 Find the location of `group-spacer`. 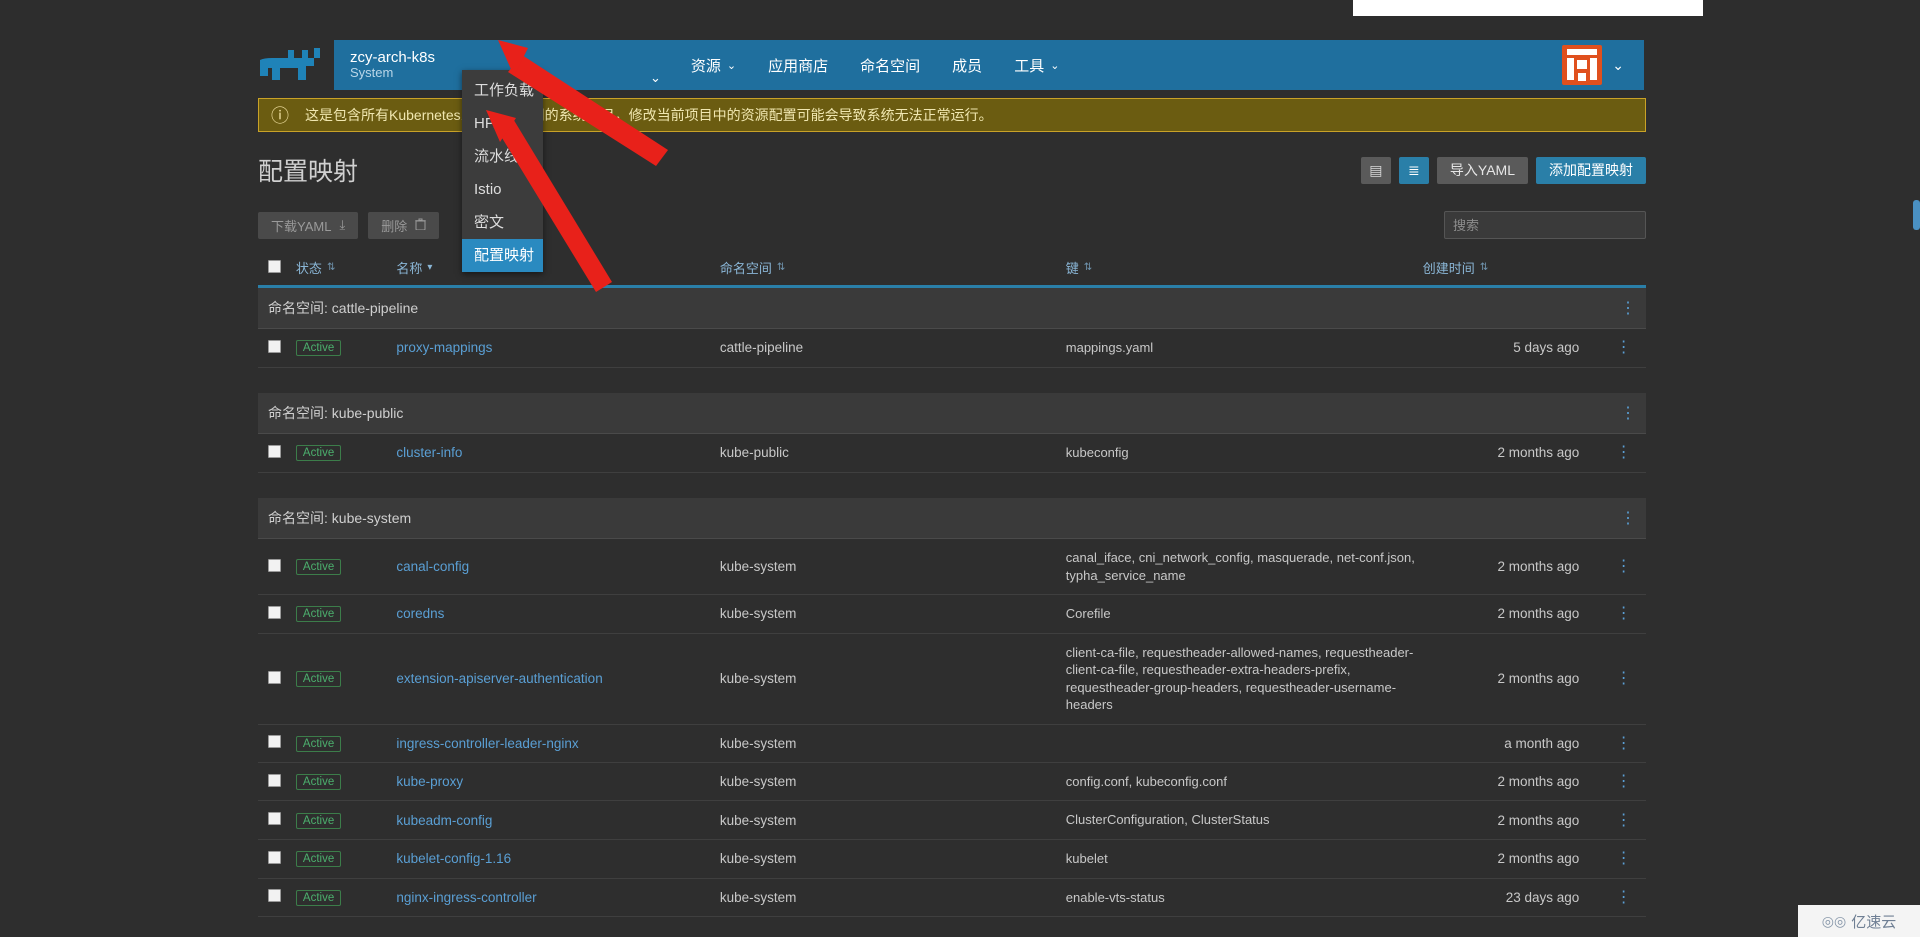

group-spacer is located at coordinates (952, 380).